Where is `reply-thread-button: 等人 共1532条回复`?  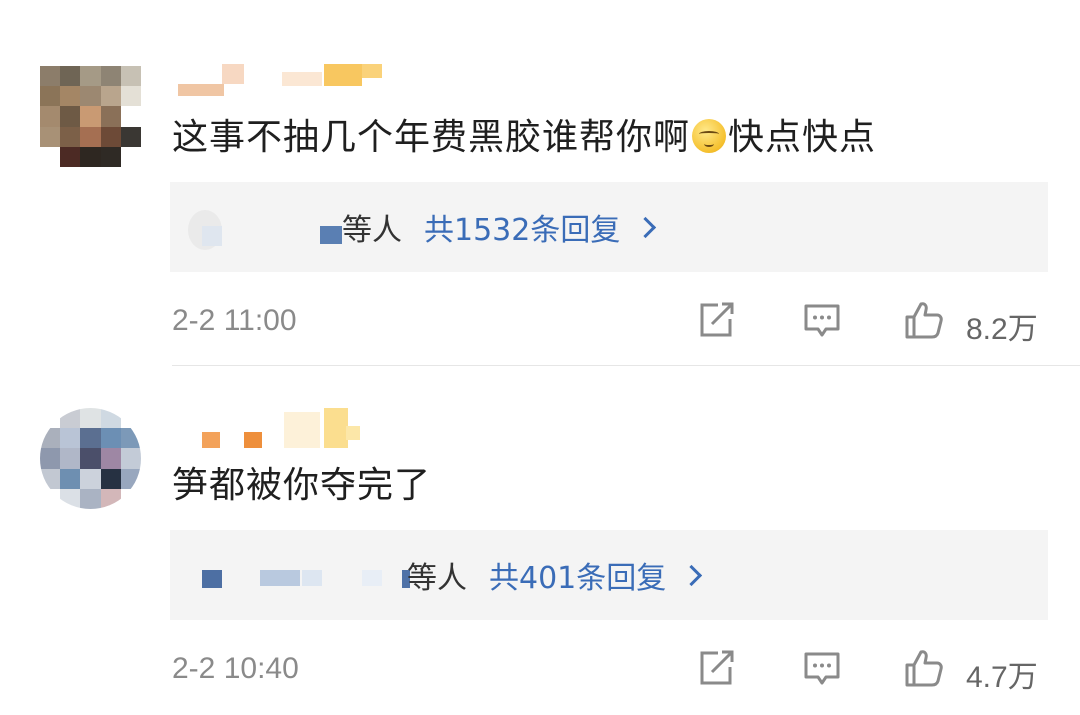
reply-thread-button: 等人 共1532条回复 is located at coordinates (609, 227).